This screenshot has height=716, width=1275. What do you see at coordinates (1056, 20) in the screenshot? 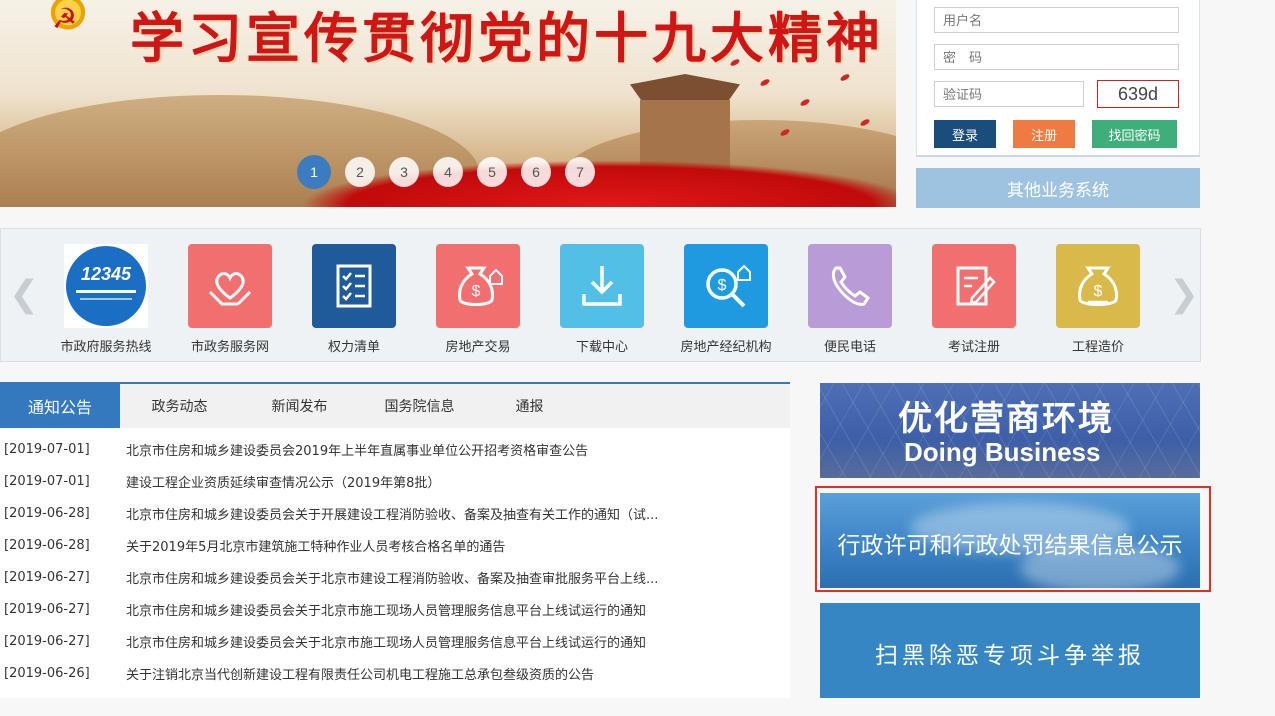
I see `username-input` at bounding box center [1056, 20].